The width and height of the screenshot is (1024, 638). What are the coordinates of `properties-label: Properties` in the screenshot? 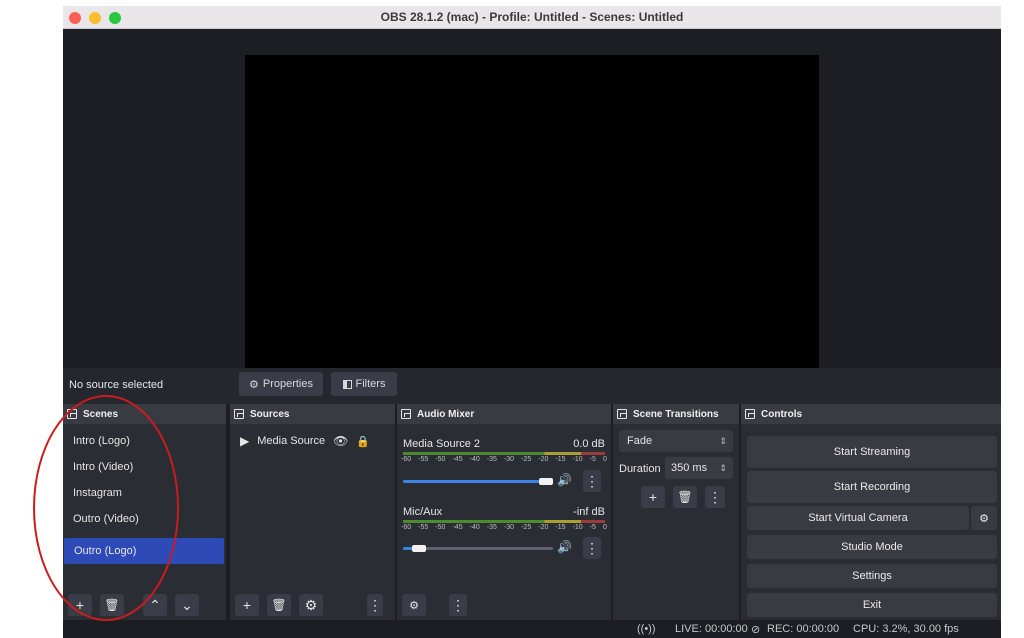 It's located at (287, 384).